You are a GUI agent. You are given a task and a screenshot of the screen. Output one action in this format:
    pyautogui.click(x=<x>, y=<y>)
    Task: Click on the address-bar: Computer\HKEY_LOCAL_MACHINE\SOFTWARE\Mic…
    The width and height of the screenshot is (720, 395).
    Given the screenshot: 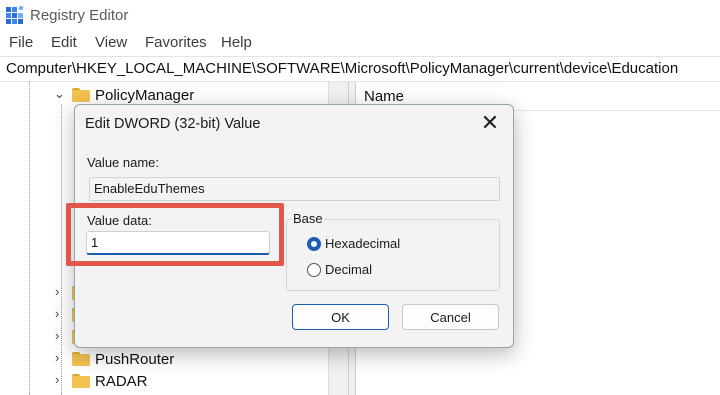 What is the action you would take?
    pyautogui.click(x=360, y=69)
    